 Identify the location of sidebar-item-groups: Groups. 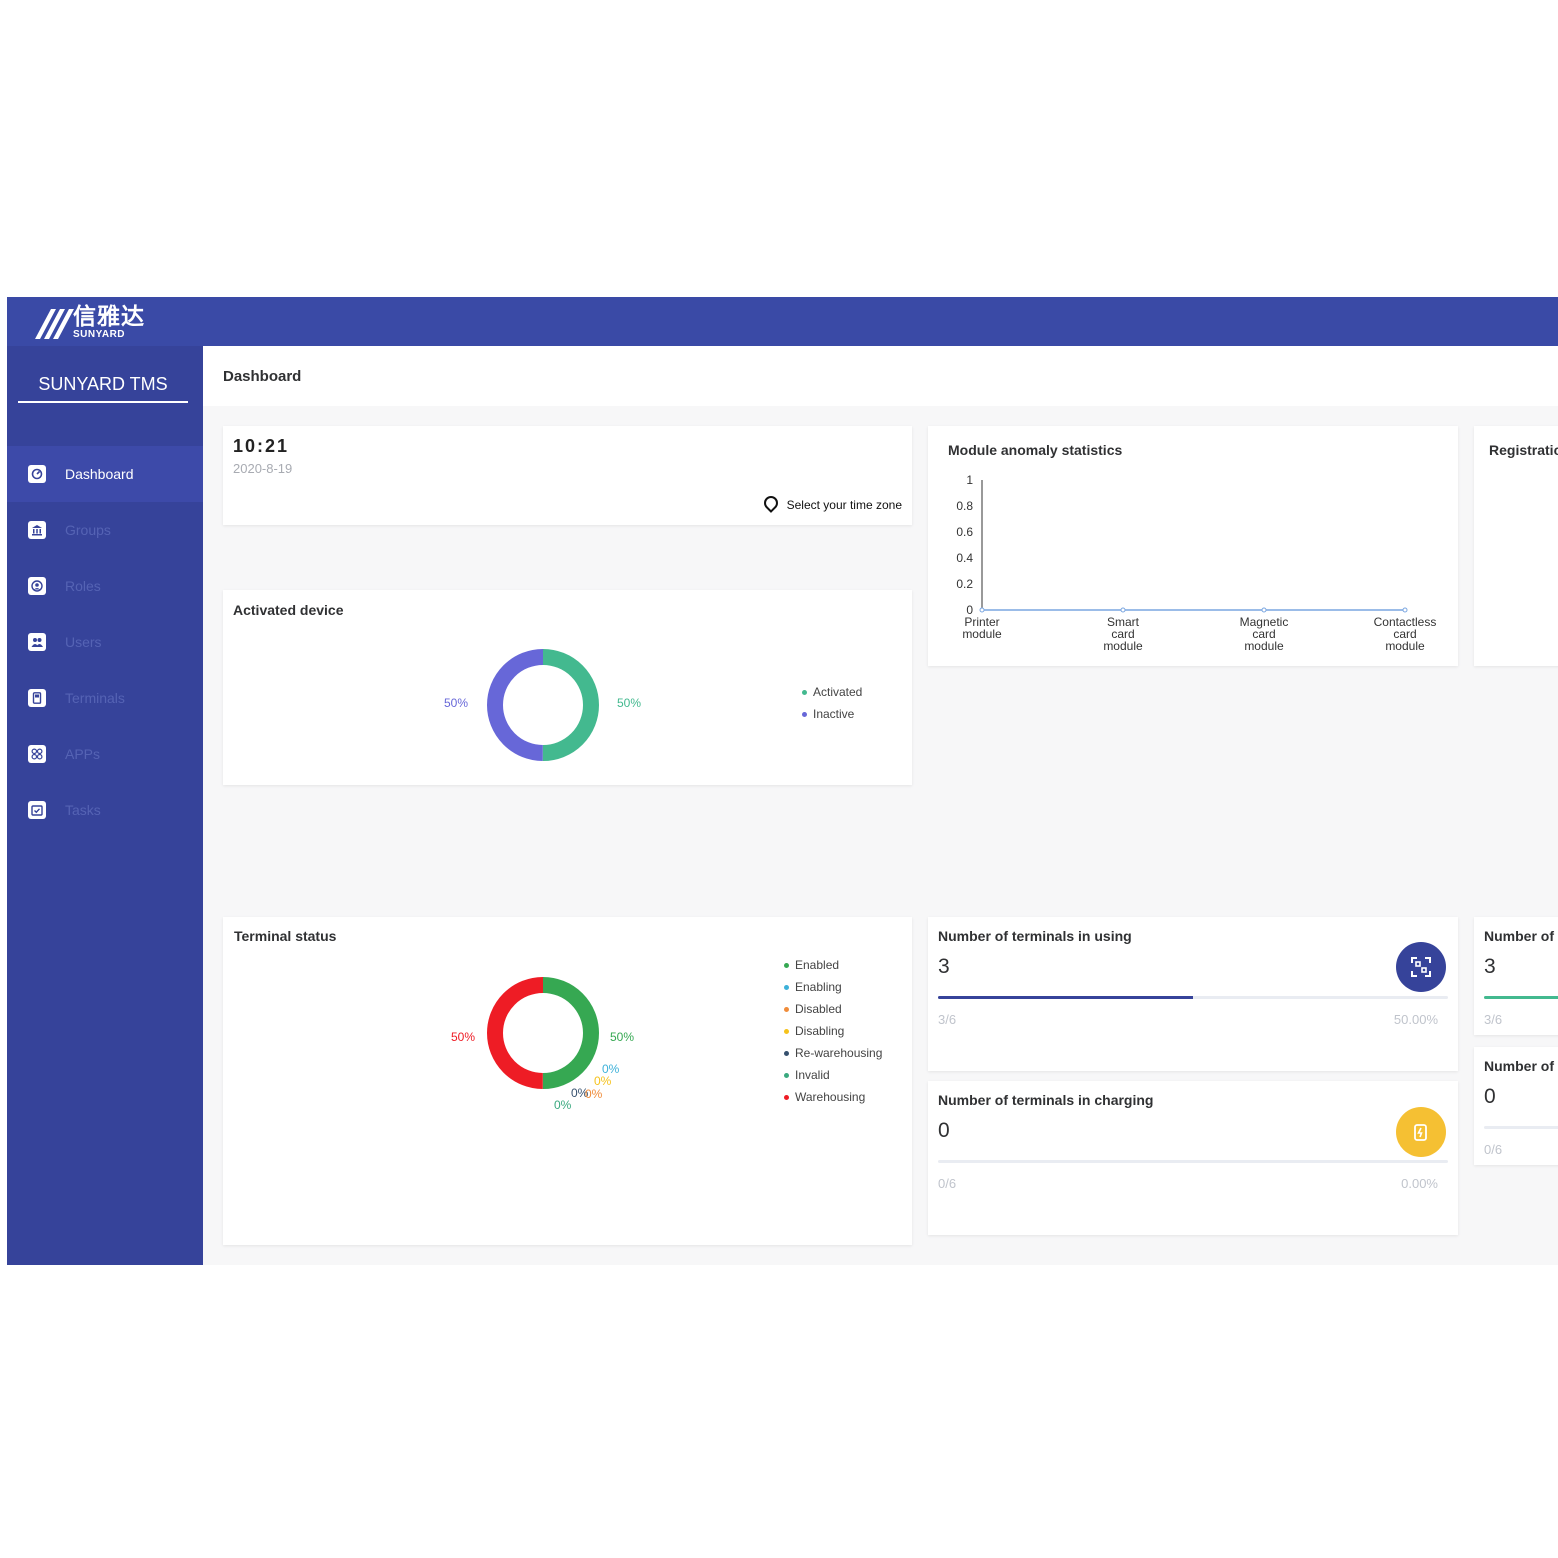
(105, 530).